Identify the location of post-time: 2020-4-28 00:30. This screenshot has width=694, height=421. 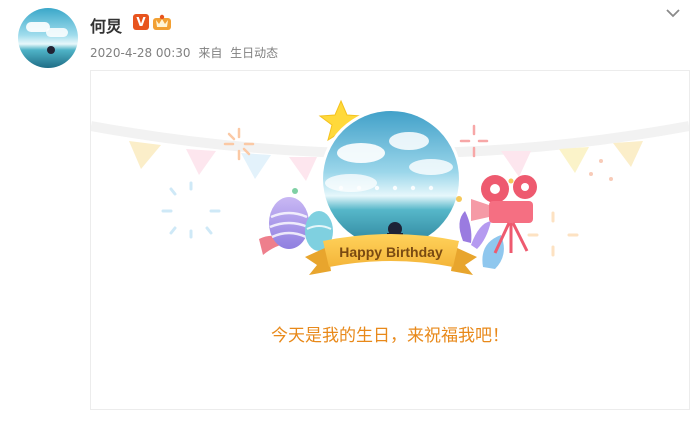
(140, 53).